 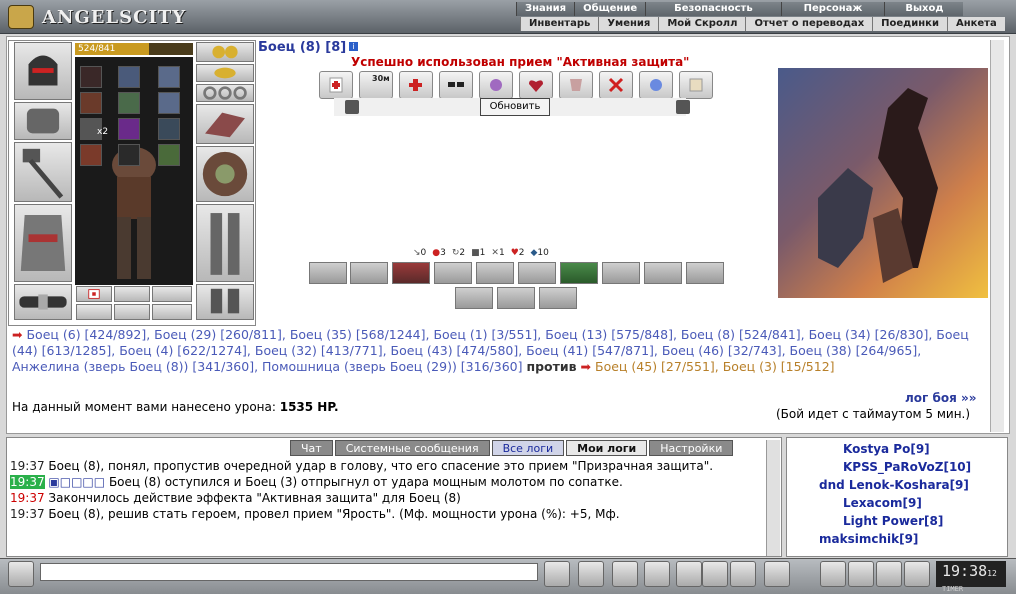 I want to click on send-icon, so click(x=557, y=574).